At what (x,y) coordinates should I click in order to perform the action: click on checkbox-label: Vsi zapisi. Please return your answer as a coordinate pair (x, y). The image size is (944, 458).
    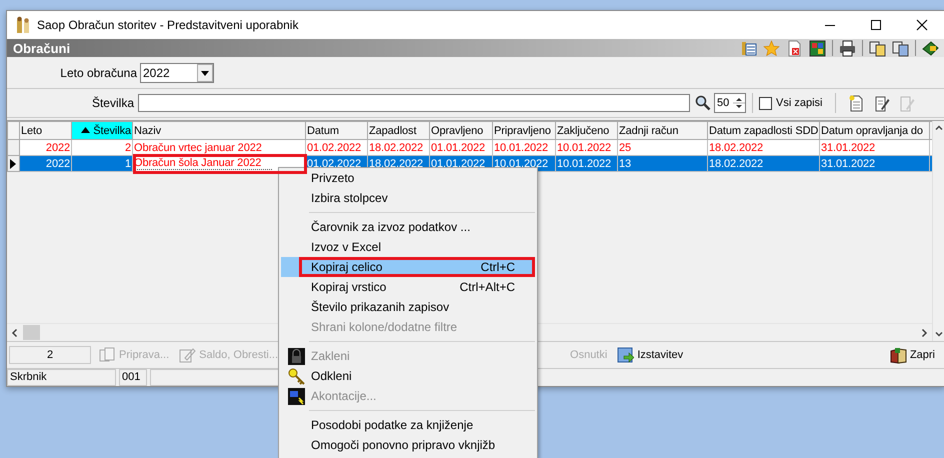
    Looking at the image, I should click on (799, 103).